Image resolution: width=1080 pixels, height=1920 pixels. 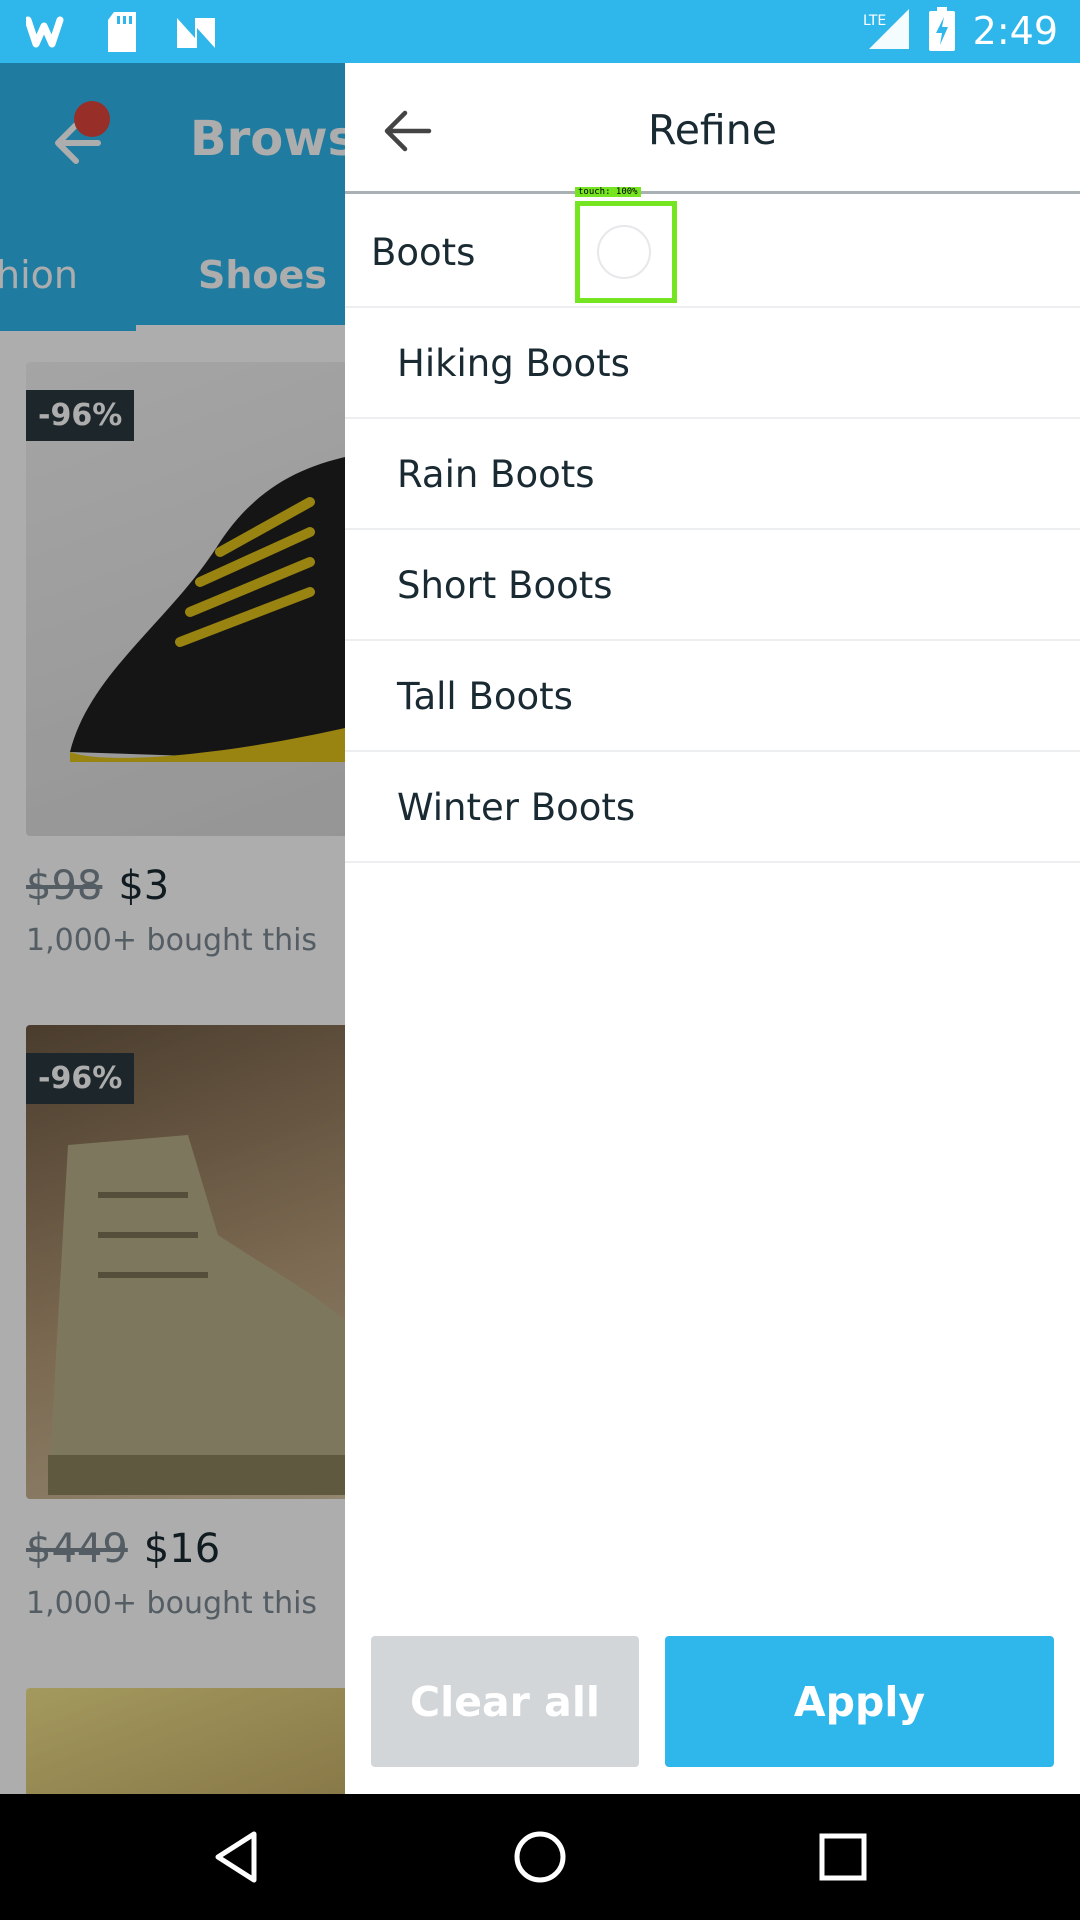 I want to click on category-label: Boots, so click(x=423, y=252).